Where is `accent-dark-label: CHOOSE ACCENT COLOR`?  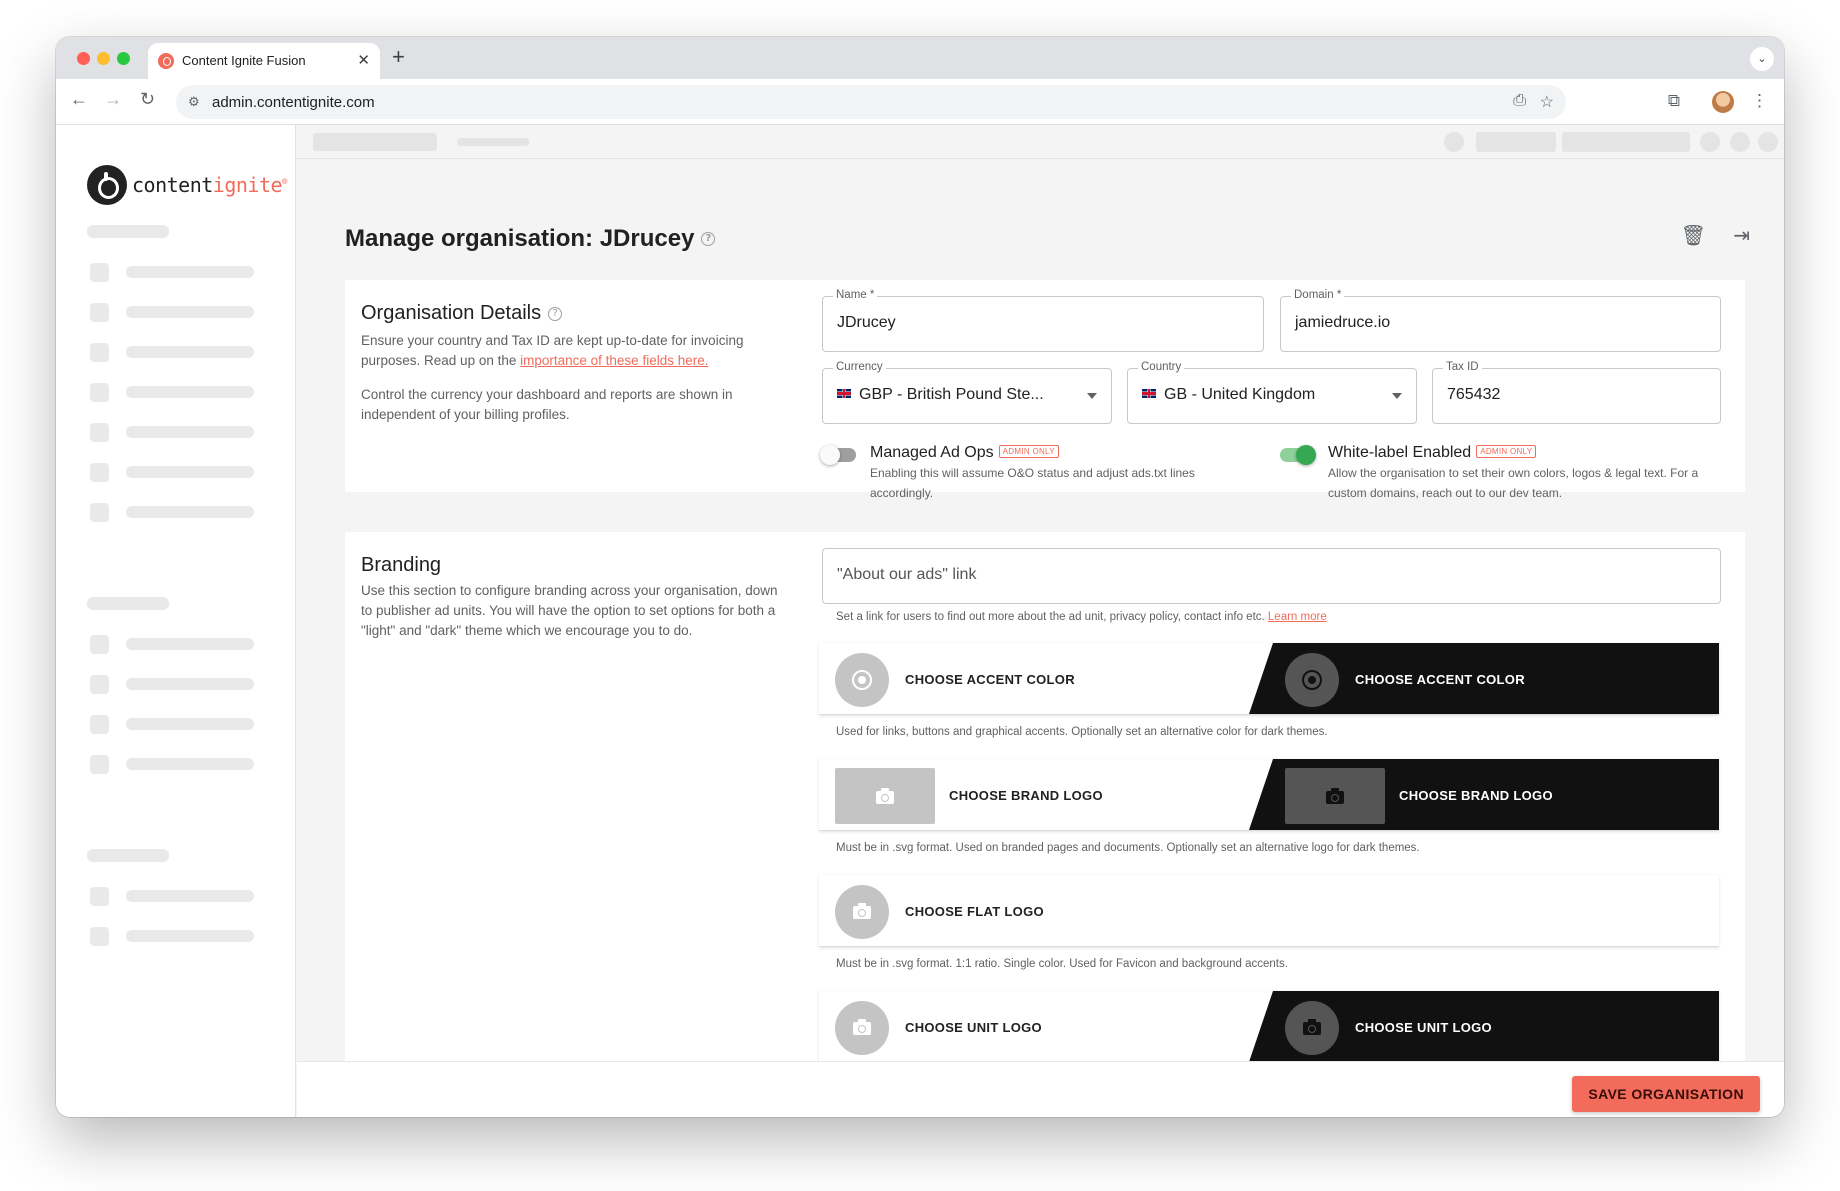 accent-dark-label: CHOOSE ACCENT COLOR is located at coordinates (1440, 679).